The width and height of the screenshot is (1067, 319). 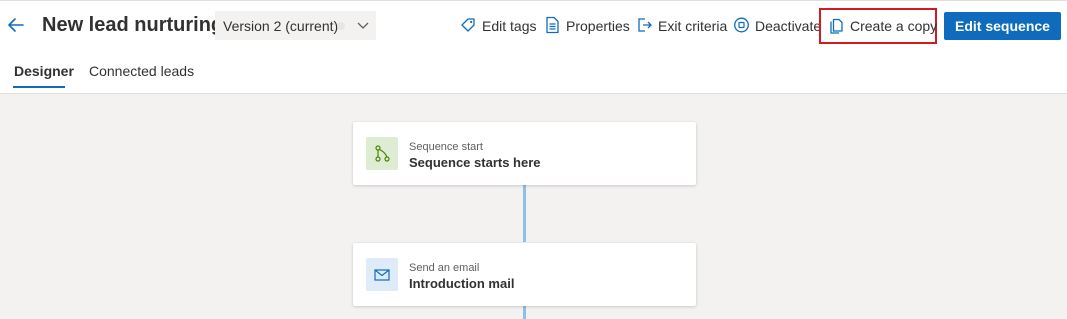 I want to click on sequence-start-step: Sequence start Sequence starts here, so click(x=524, y=153).